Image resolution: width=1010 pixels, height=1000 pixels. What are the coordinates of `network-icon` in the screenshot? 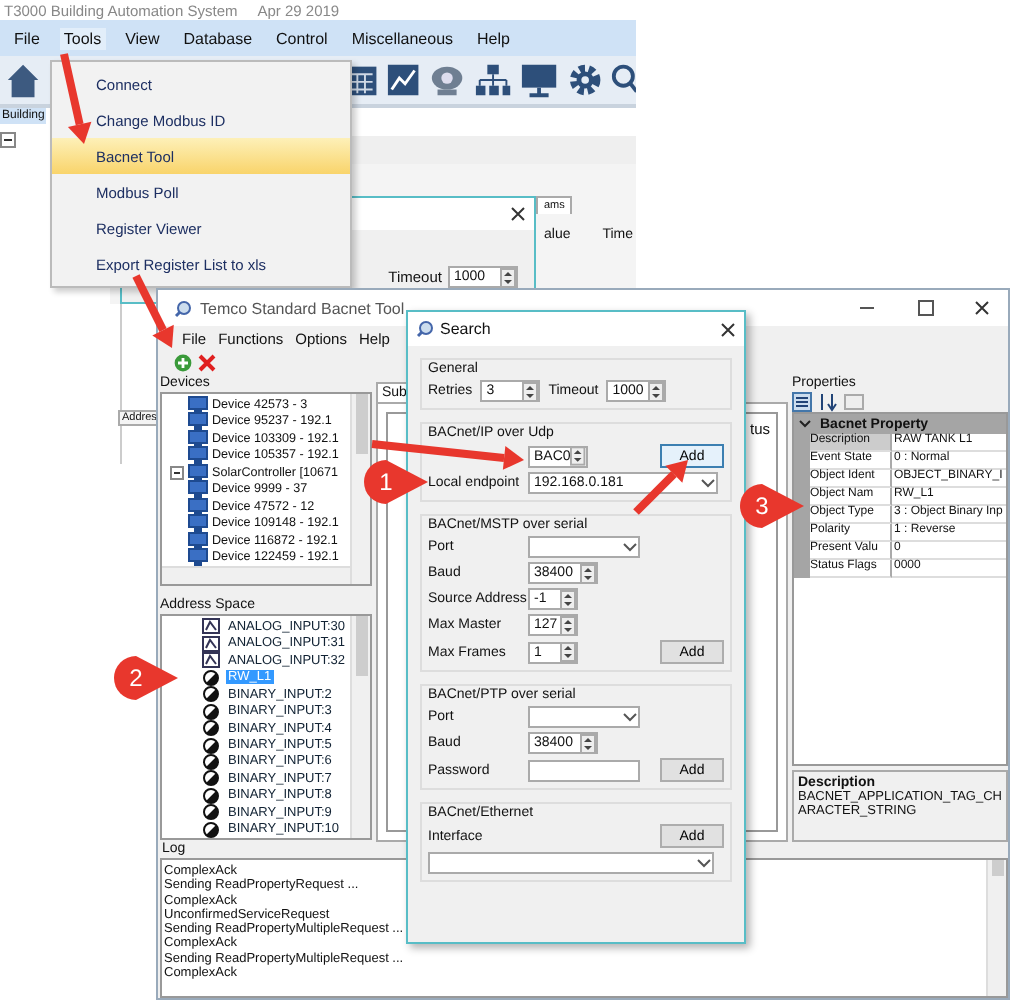 It's located at (493, 80).